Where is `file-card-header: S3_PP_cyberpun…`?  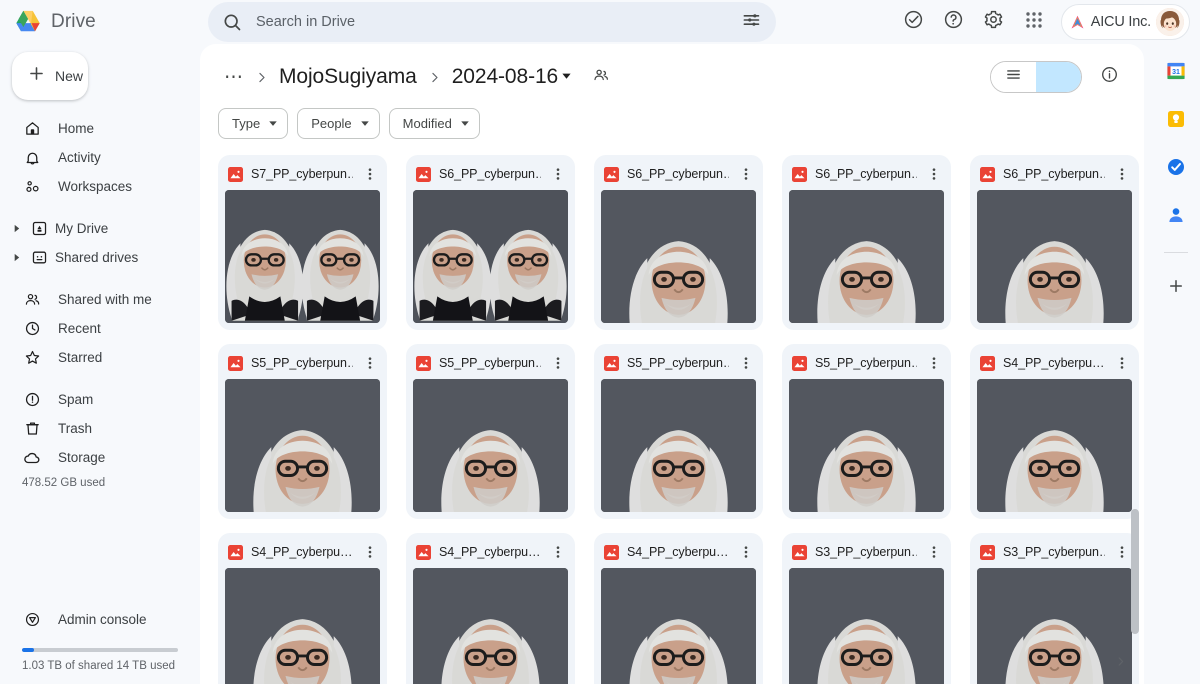
file-card-header: S3_PP_cyberpun… is located at coordinates (866, 552).